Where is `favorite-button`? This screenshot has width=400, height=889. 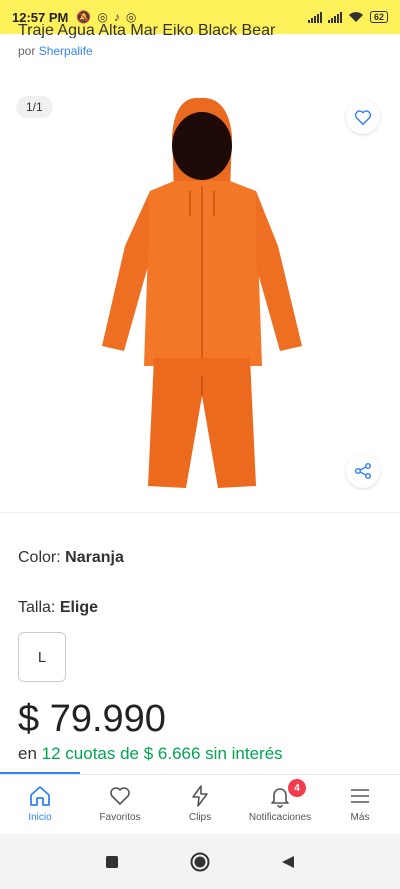 favorite-button is located at coordinates (363, 117).